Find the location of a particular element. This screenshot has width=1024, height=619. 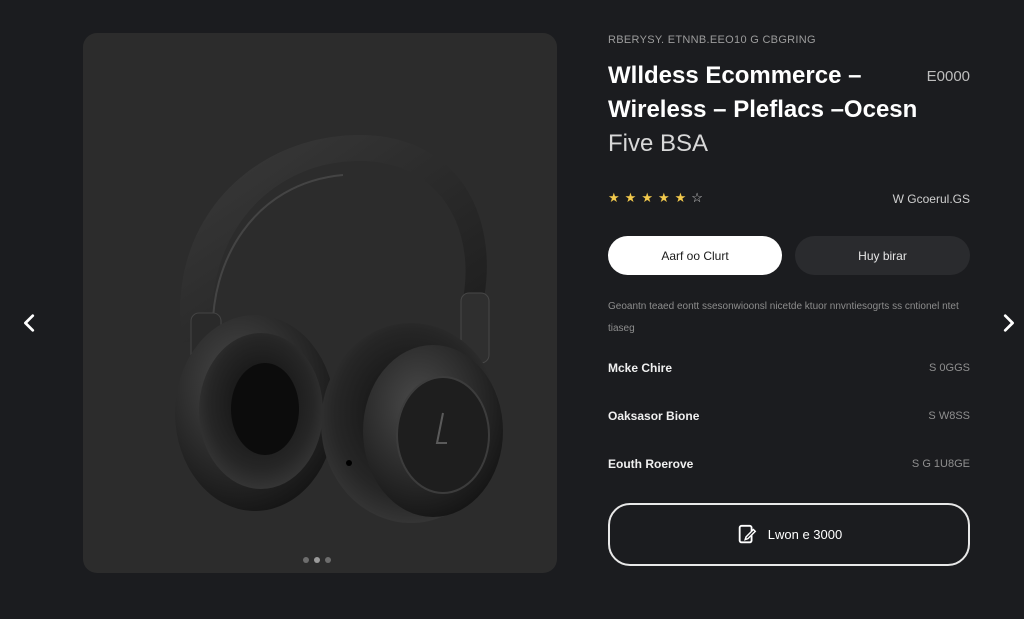

next-arrow-icon is located at coordinates (1007, 323).